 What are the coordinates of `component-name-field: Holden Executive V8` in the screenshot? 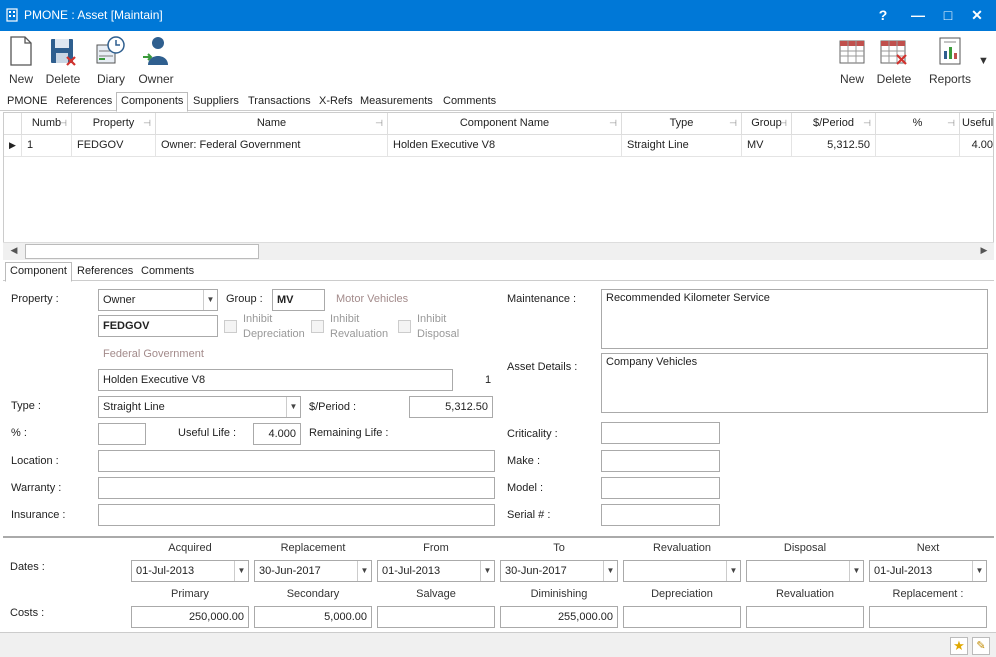 It's located at (275, 380).